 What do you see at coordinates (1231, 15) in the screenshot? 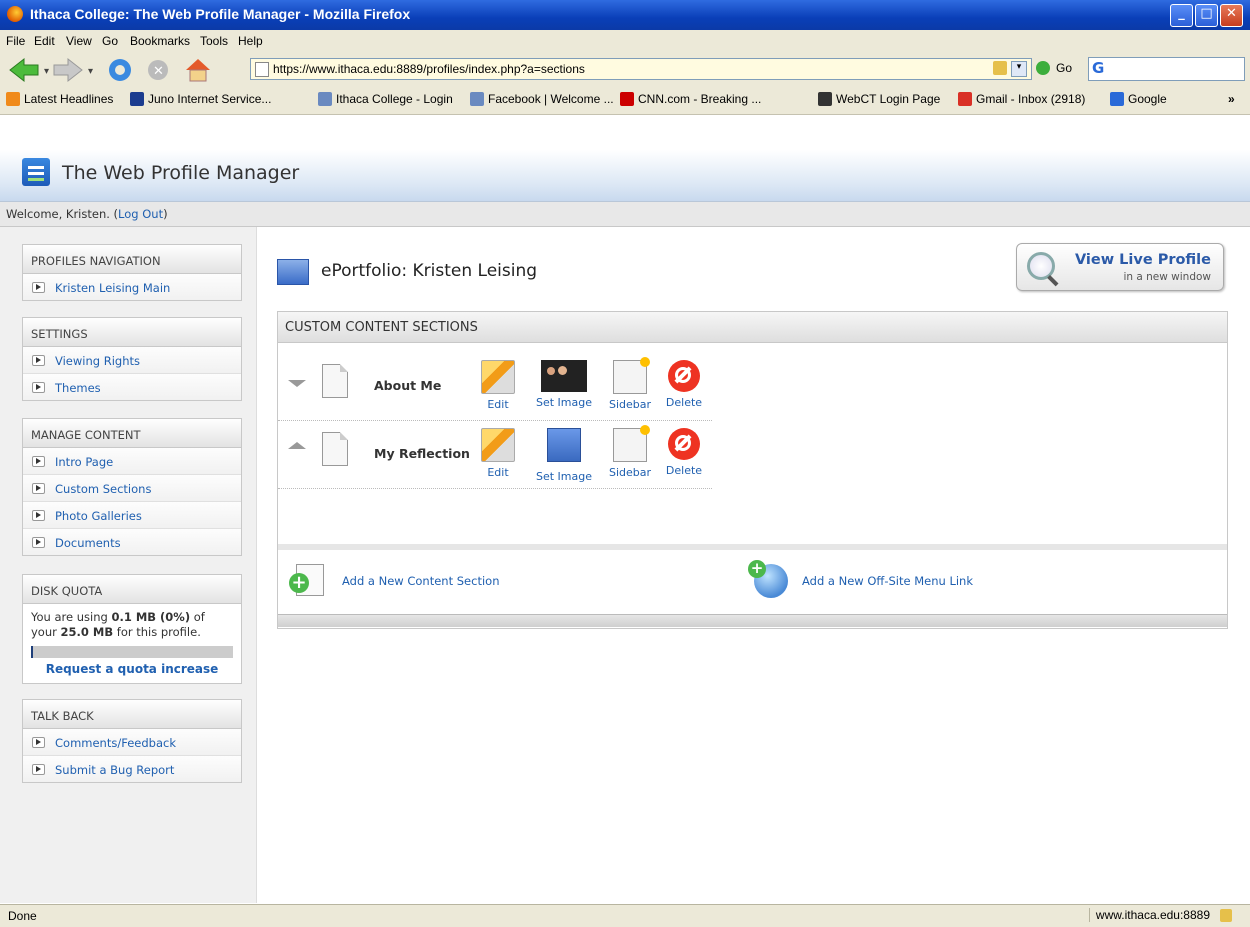
I see `close-button: ✕` at bounding box center [1231, 15].